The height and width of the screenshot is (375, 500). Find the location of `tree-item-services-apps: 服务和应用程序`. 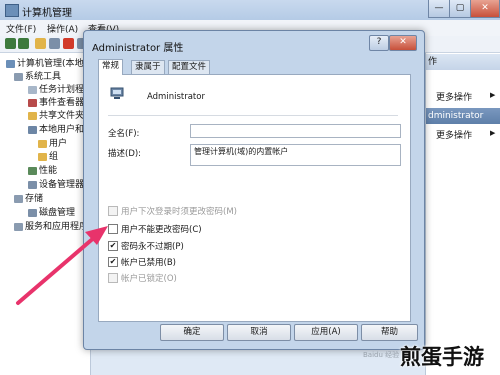

tree-item-services-apps: 服务和应用程序 is located at coordinates (51, 225).